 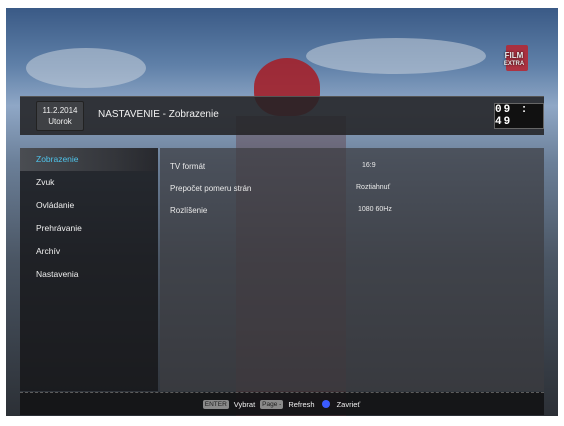 I want to click on setting-label: Prepočet pomeru strán, so click(x=211, y=188).